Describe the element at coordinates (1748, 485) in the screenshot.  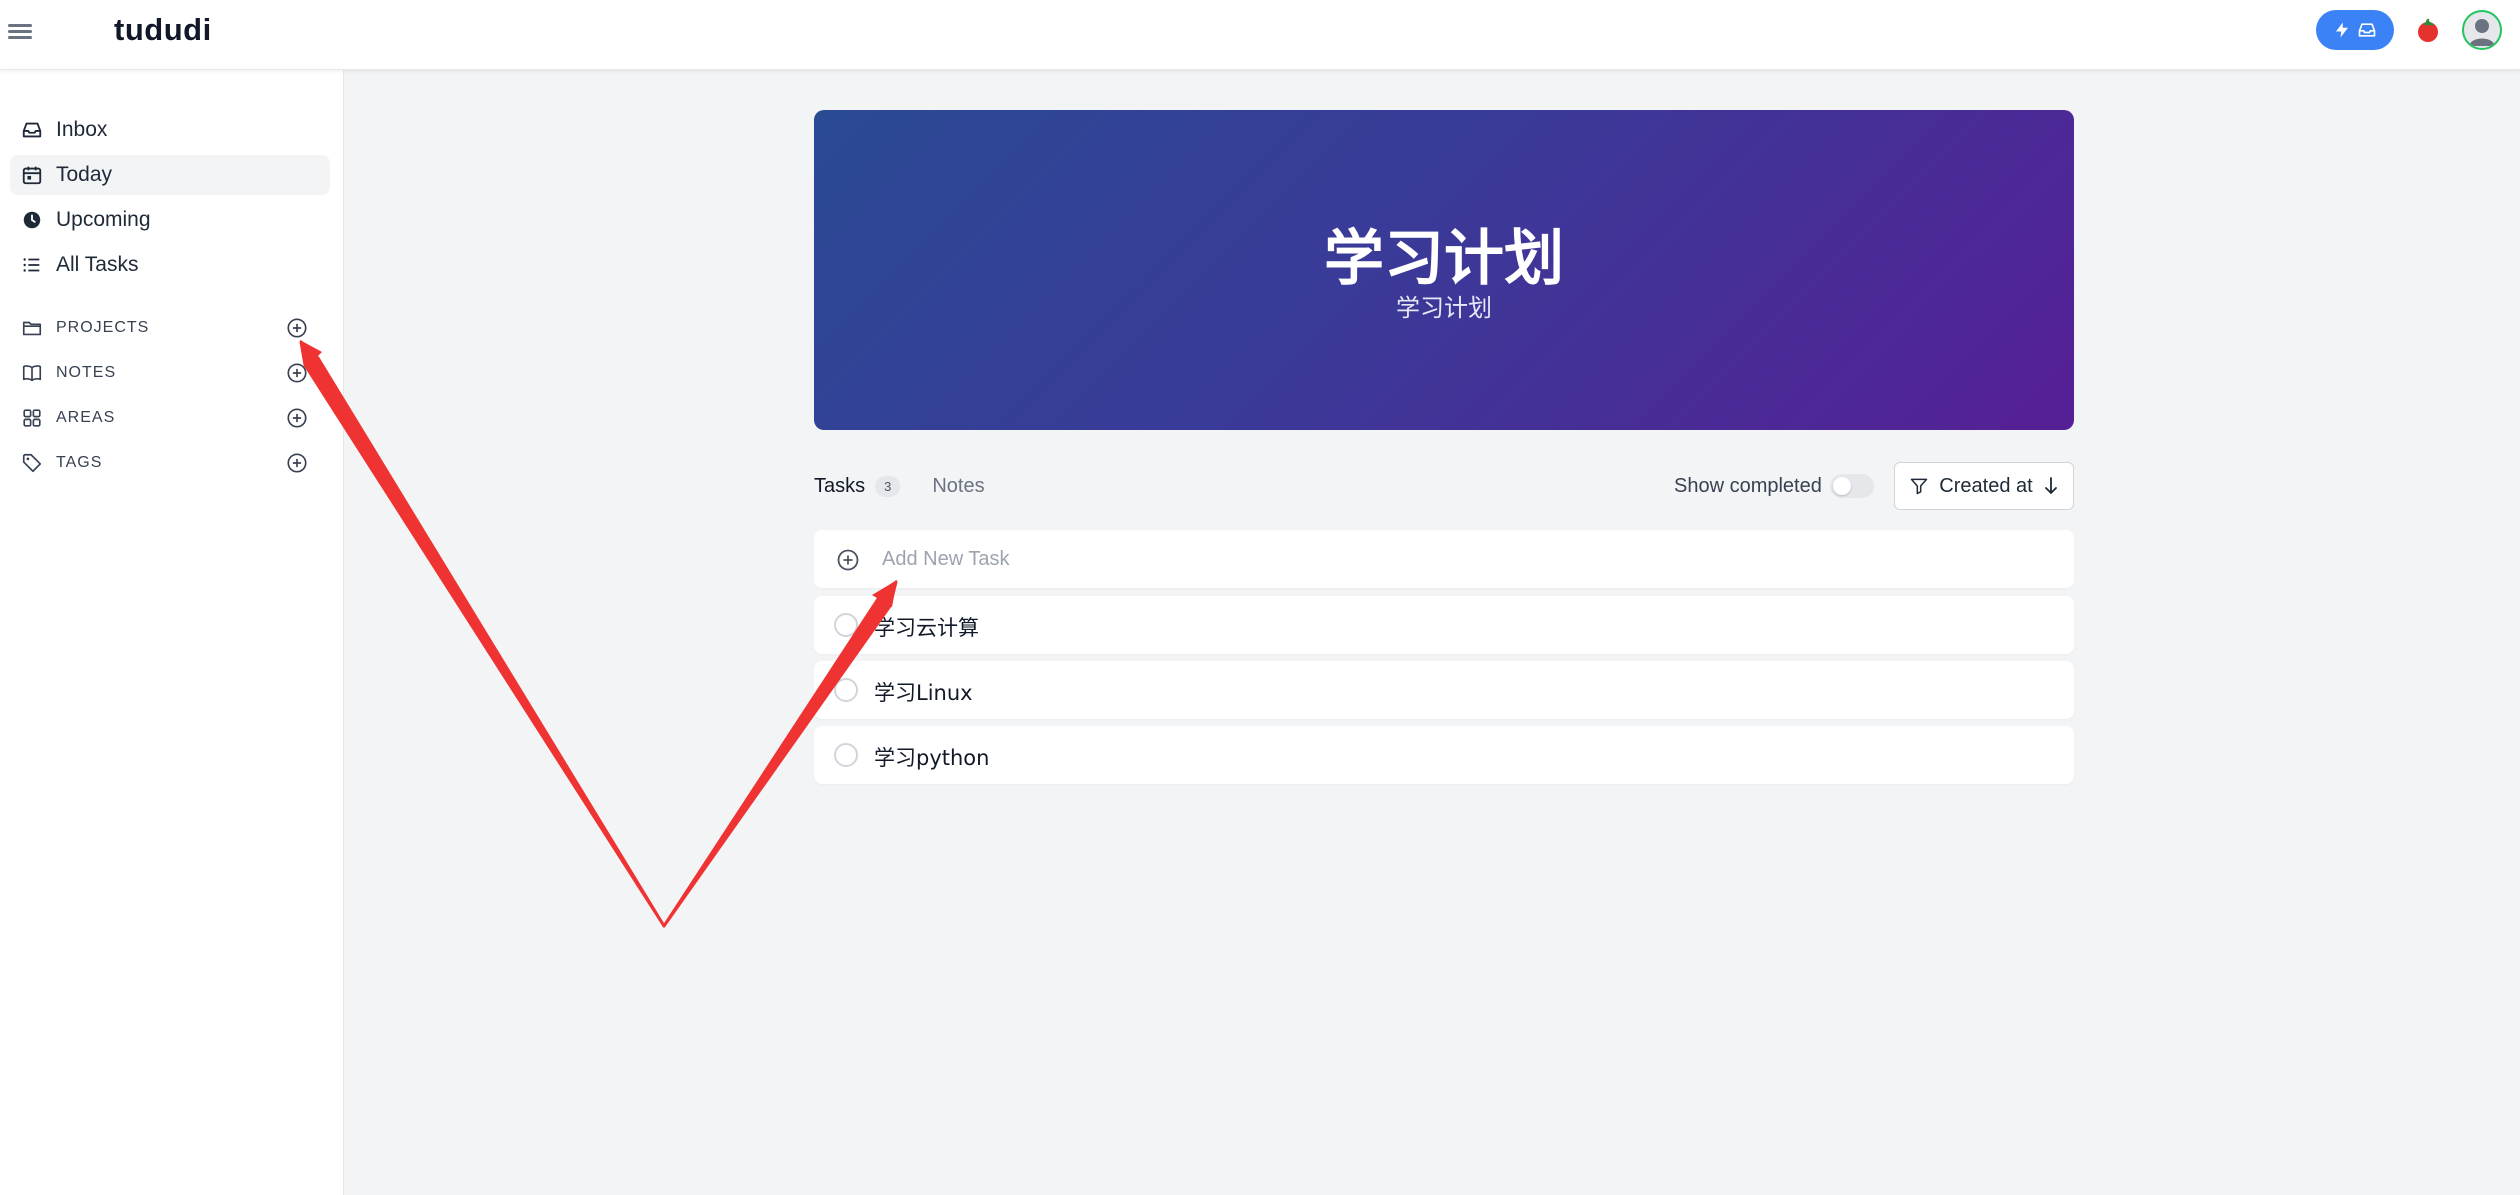
I see `show-completed-label: Show completed` at that location.